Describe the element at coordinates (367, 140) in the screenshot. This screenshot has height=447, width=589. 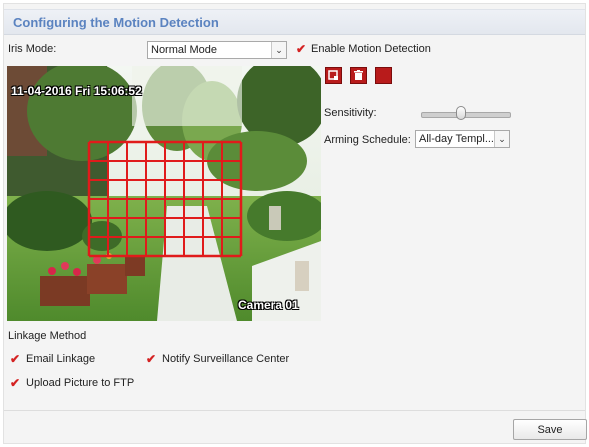
I see `arming-schedule-label: Arming Schedule:` at that location.